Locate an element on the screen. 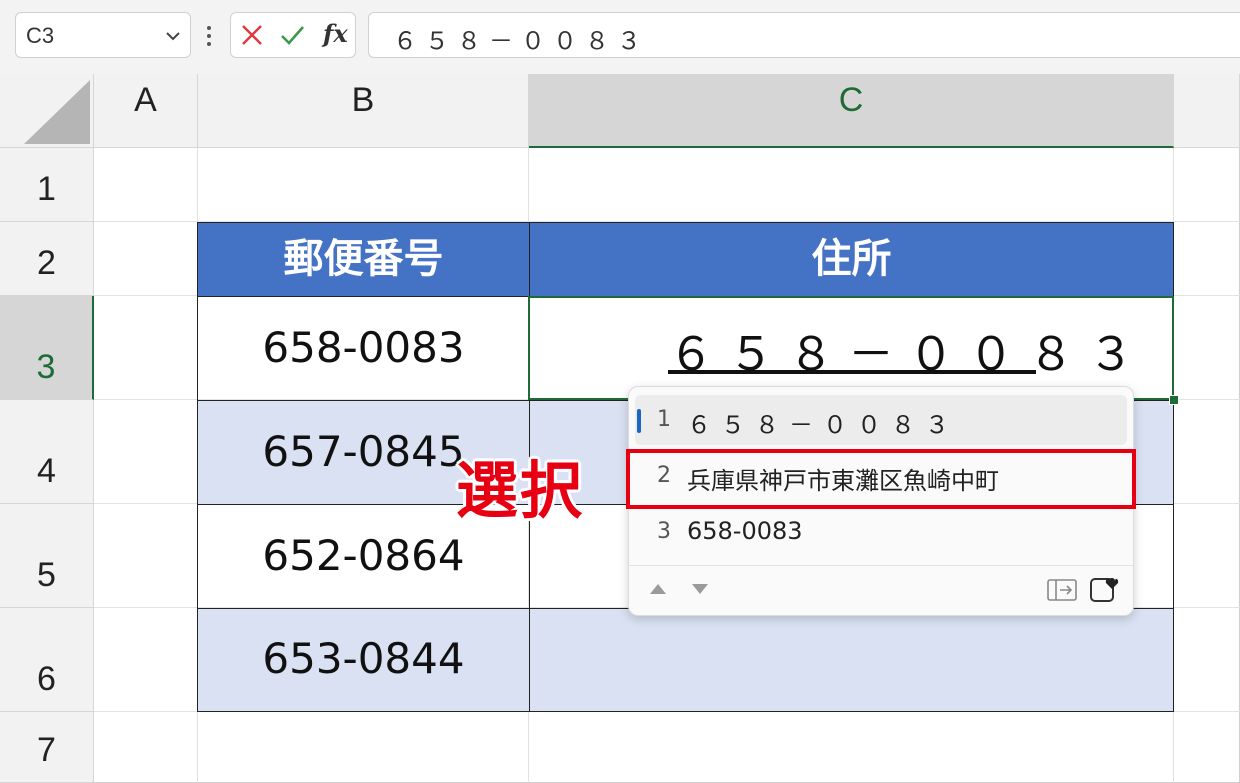 This screenshot has width=1240, height=783. candidate-index: 3 is located at coordinates (664, 531).